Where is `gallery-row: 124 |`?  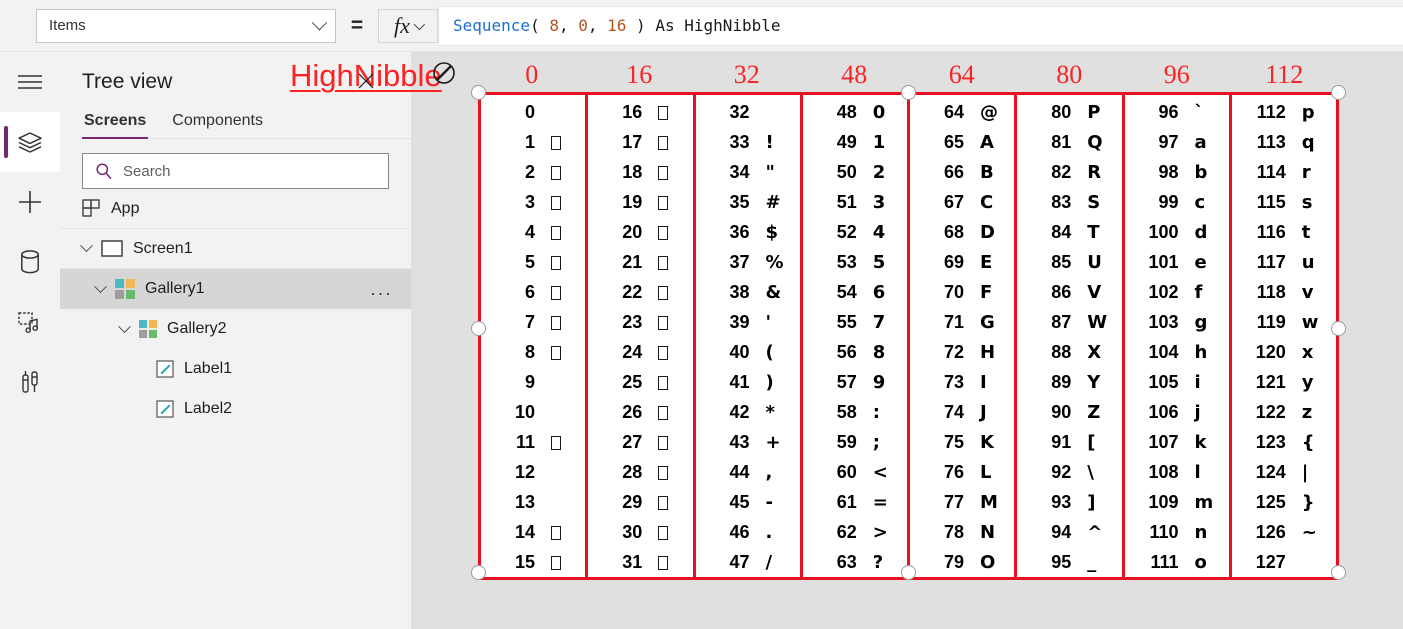 gallery-row: 124 | is located at coordinates (1284, 472).